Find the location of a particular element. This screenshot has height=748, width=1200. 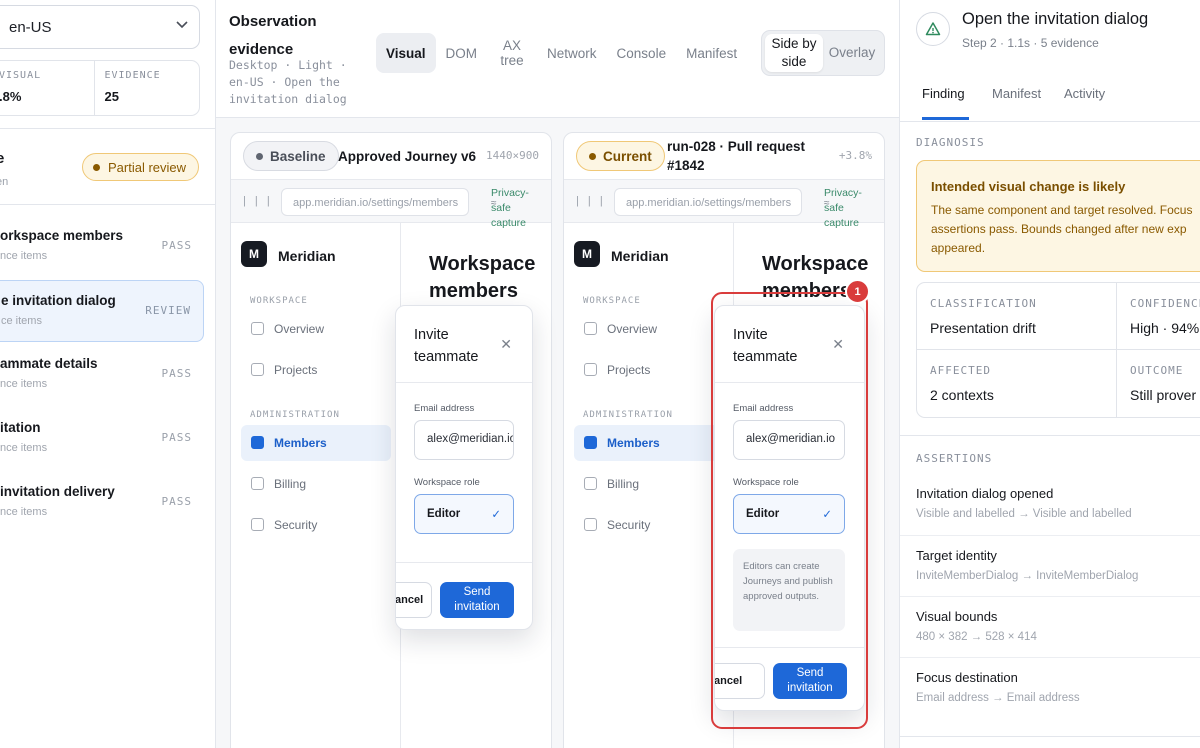

locale-select: en-US is located at coordinates (100, 27).